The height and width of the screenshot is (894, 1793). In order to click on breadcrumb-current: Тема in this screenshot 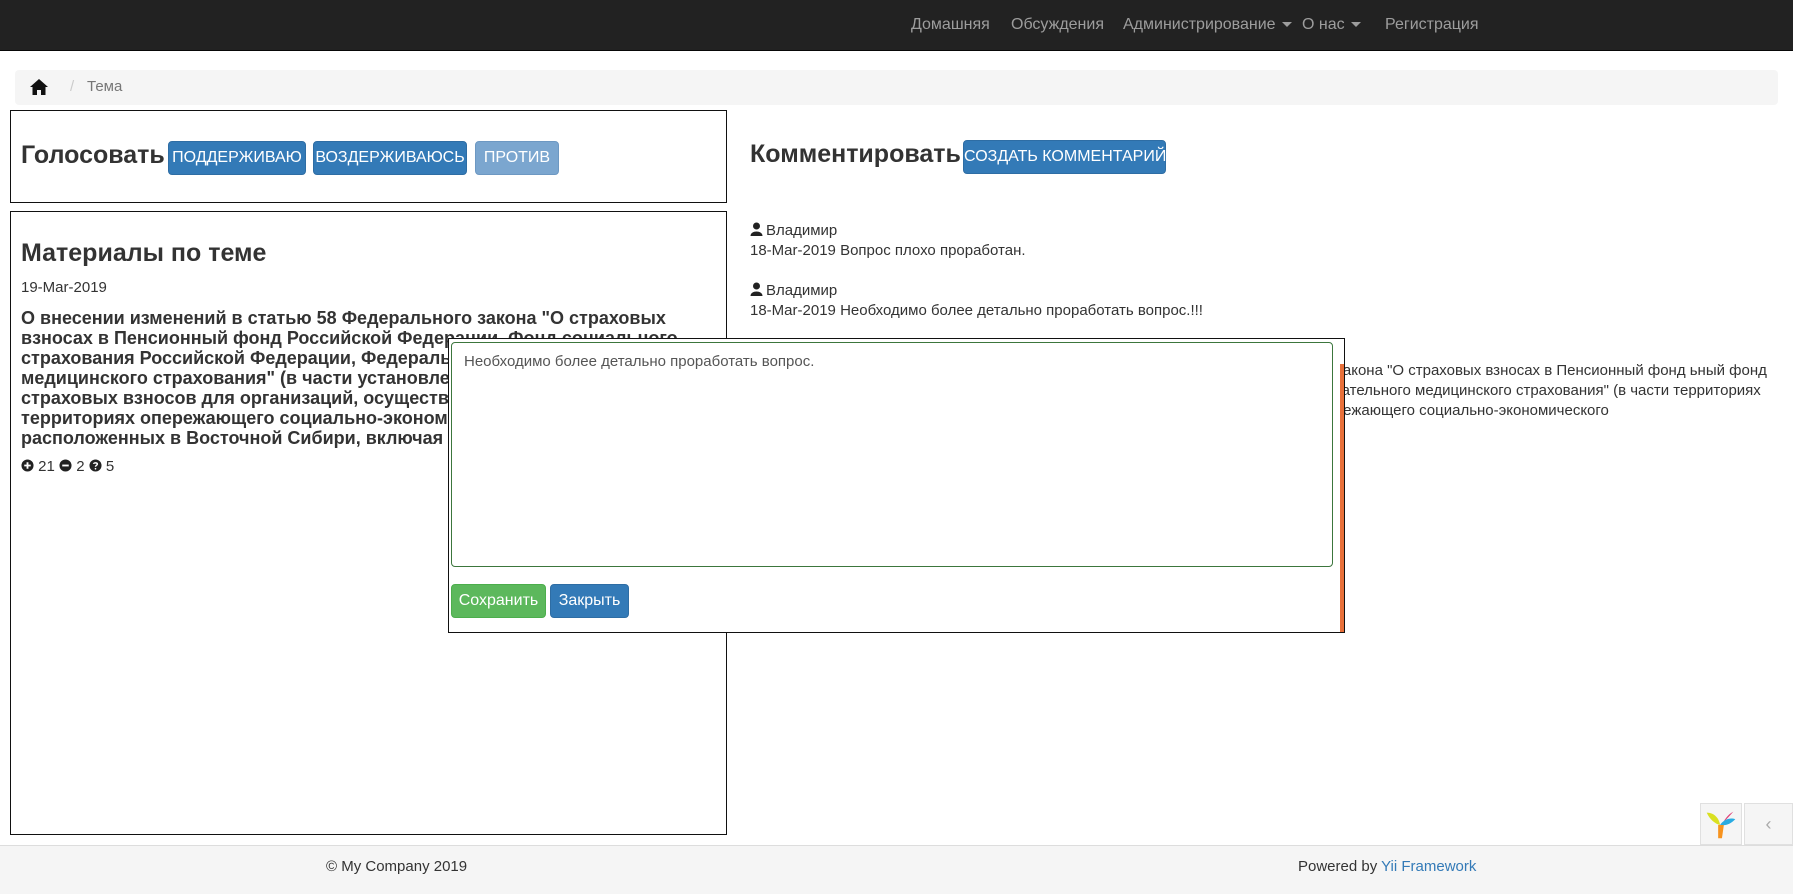, I will do `click(105, 86)`.